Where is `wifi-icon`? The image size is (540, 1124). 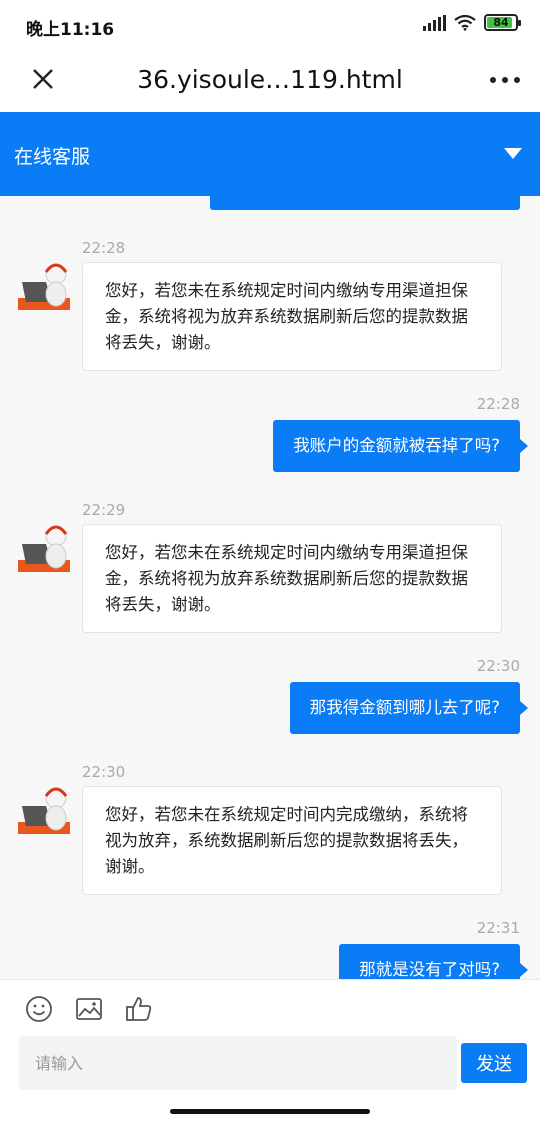 wifi-icon is located at coordinates (465, 22).